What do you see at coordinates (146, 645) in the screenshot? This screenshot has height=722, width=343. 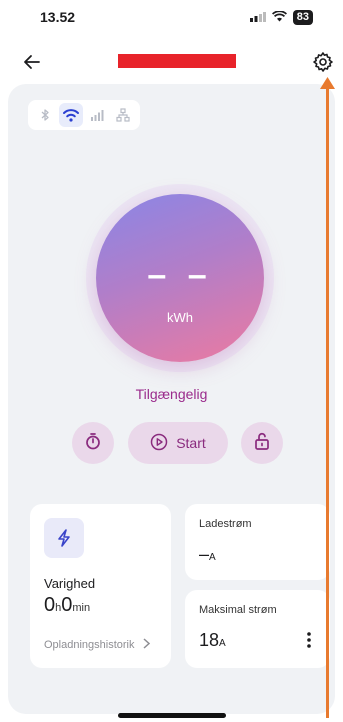 I see `chevron-right-icon` at bounding box center [146, 645].